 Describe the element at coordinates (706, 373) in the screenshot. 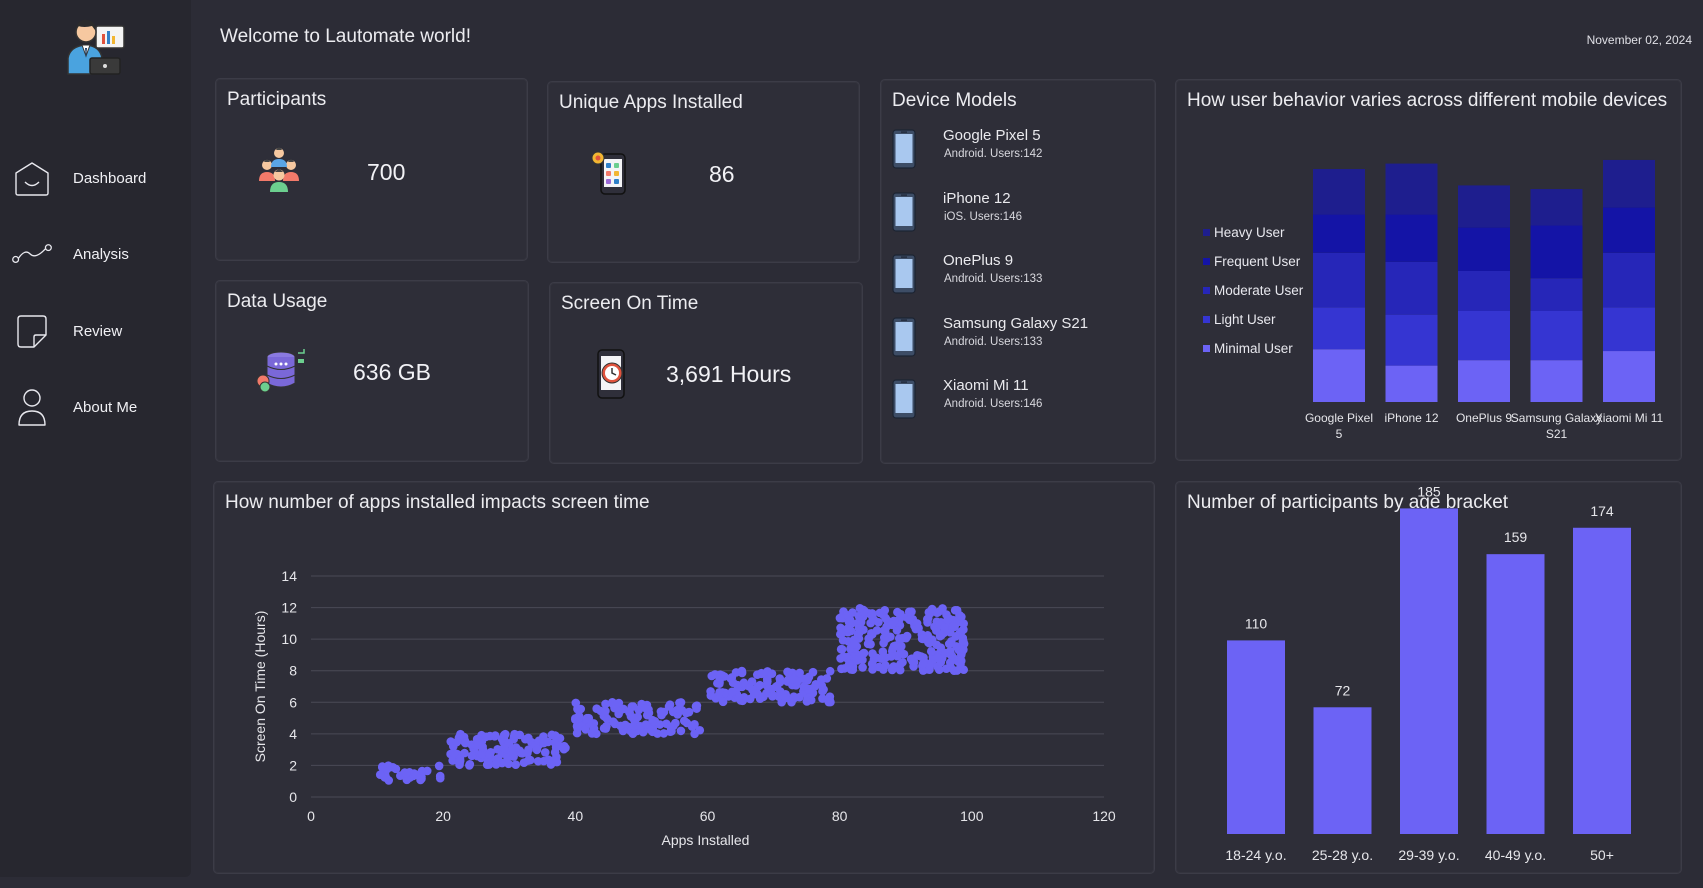

I see `screen-on-time-card: Screen On Time 3,691 Hours` at that location.